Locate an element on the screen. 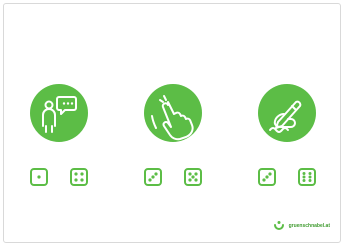  die-five-face is located at coordinates (193, 177).